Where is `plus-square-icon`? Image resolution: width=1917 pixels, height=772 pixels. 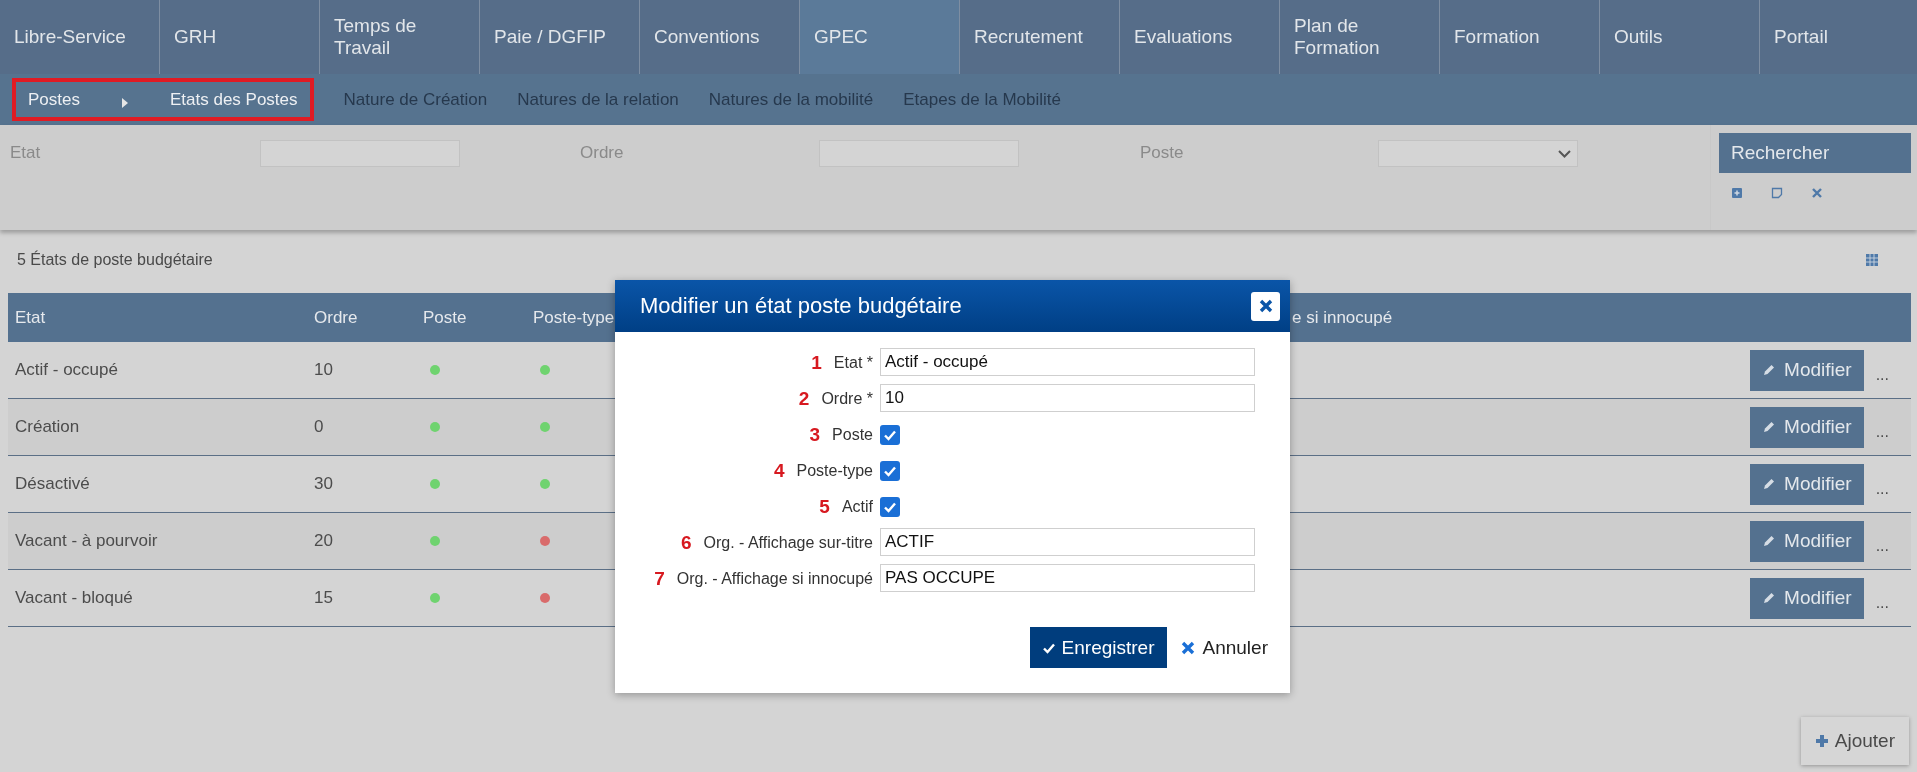
plus-square-icon is located at coordinates (1737, 193).